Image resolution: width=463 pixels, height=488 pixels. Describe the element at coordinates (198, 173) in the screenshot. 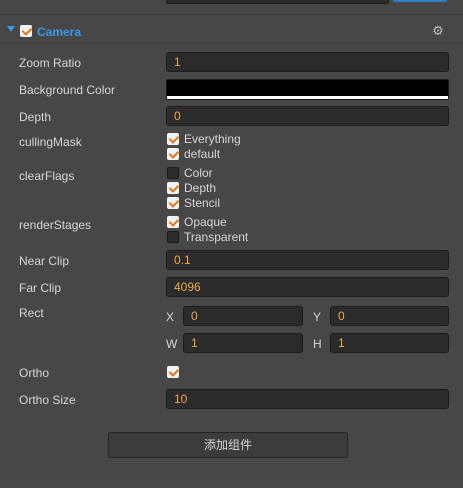

I see `clear-flags-color-label: Color` at that location.